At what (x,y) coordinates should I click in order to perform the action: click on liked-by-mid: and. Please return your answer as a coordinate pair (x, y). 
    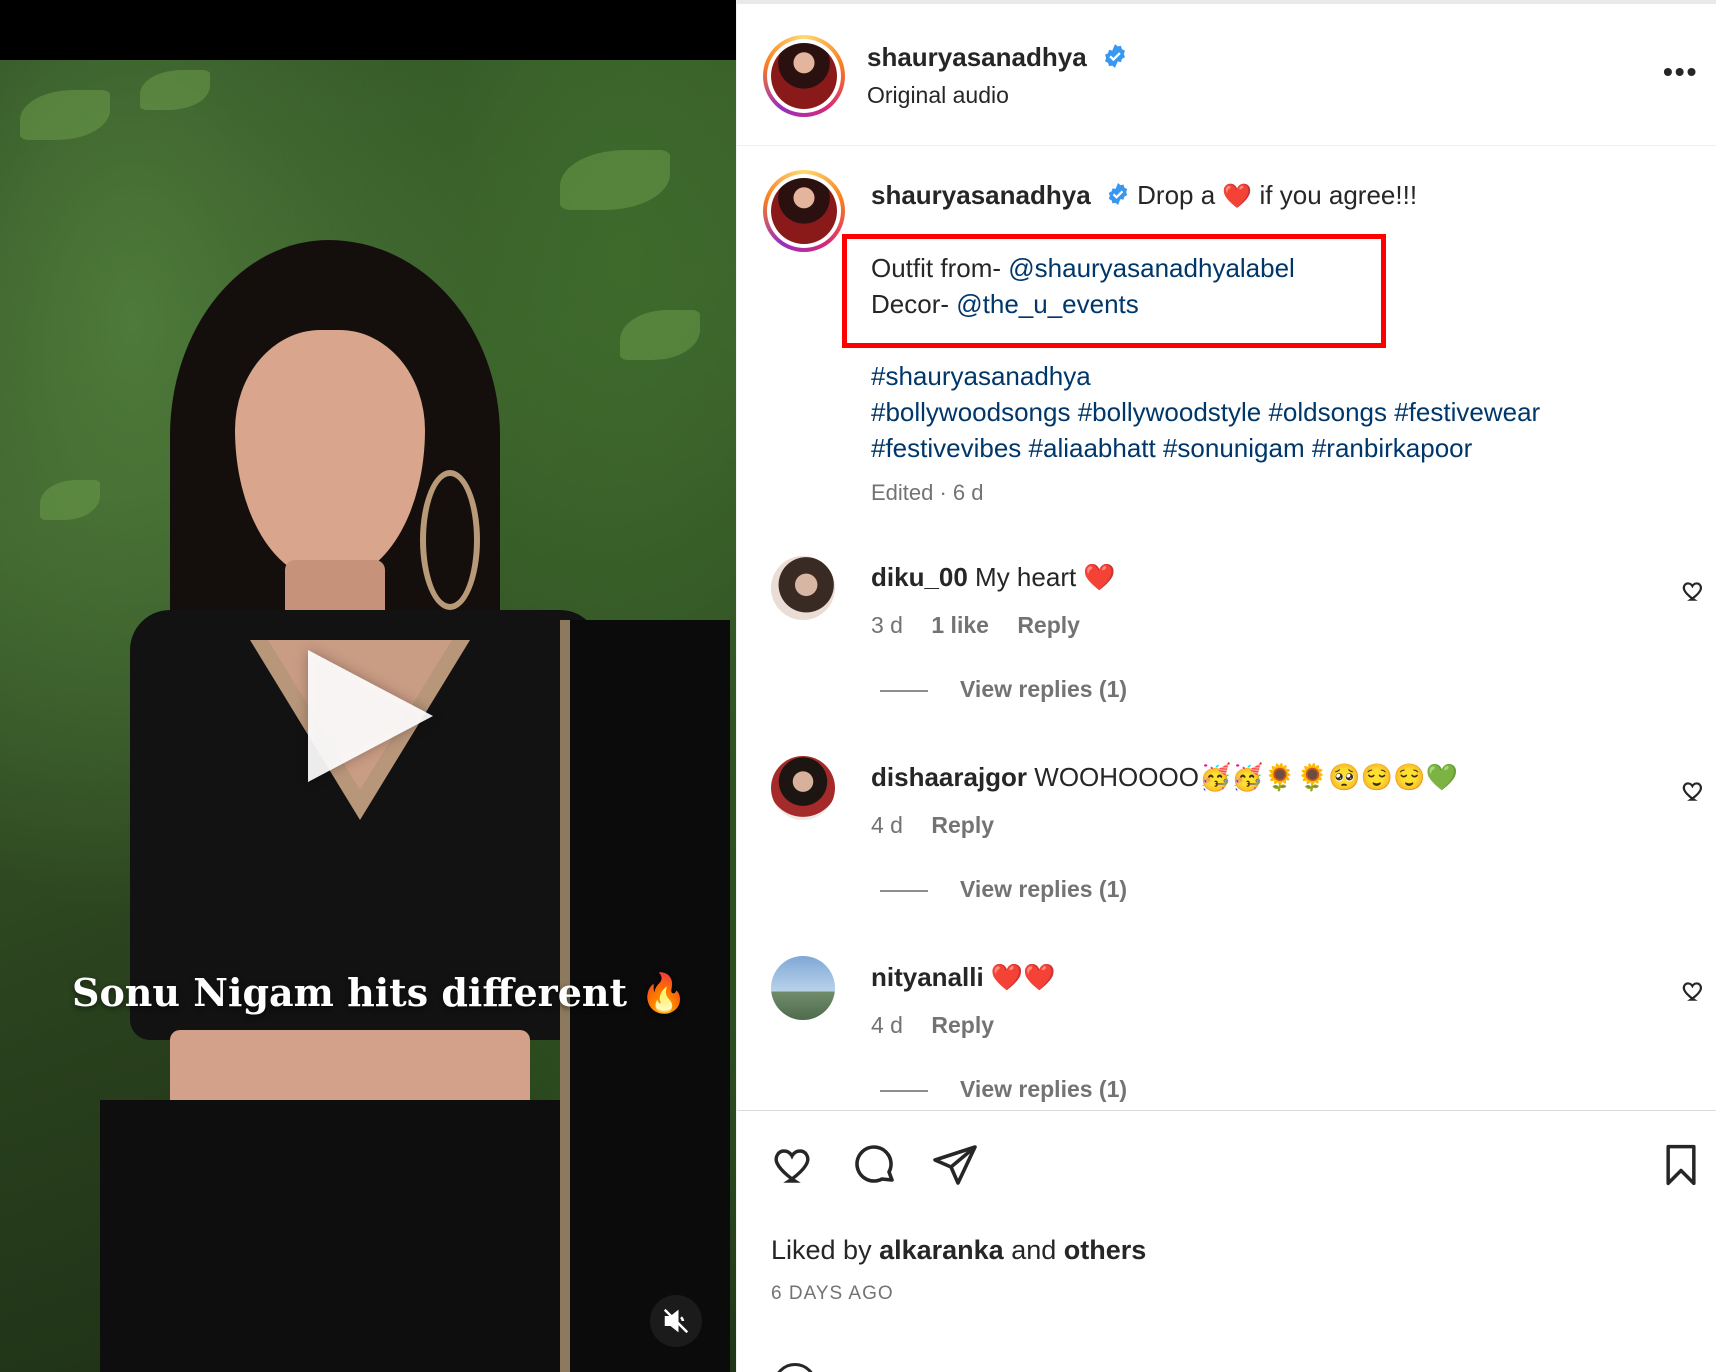
    Looking at the image, I should click on (1033, 1250).